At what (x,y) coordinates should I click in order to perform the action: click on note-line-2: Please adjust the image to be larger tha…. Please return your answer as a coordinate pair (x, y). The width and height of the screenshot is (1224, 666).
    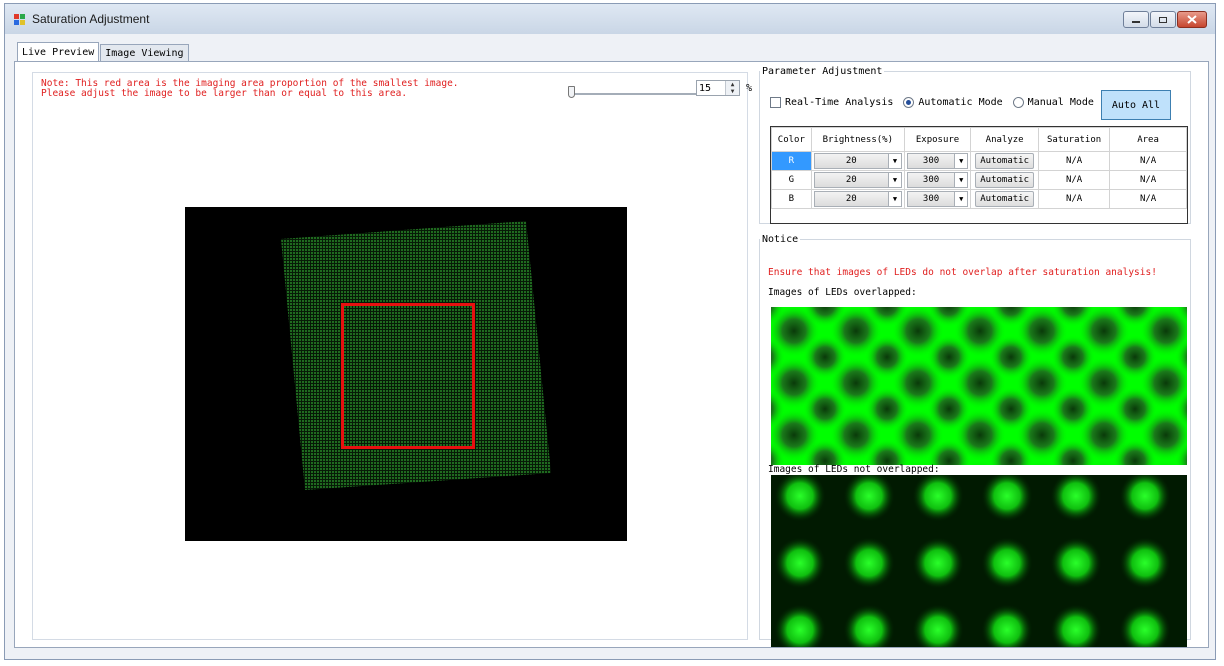
    Looking at the image, I should click on (224, 93).